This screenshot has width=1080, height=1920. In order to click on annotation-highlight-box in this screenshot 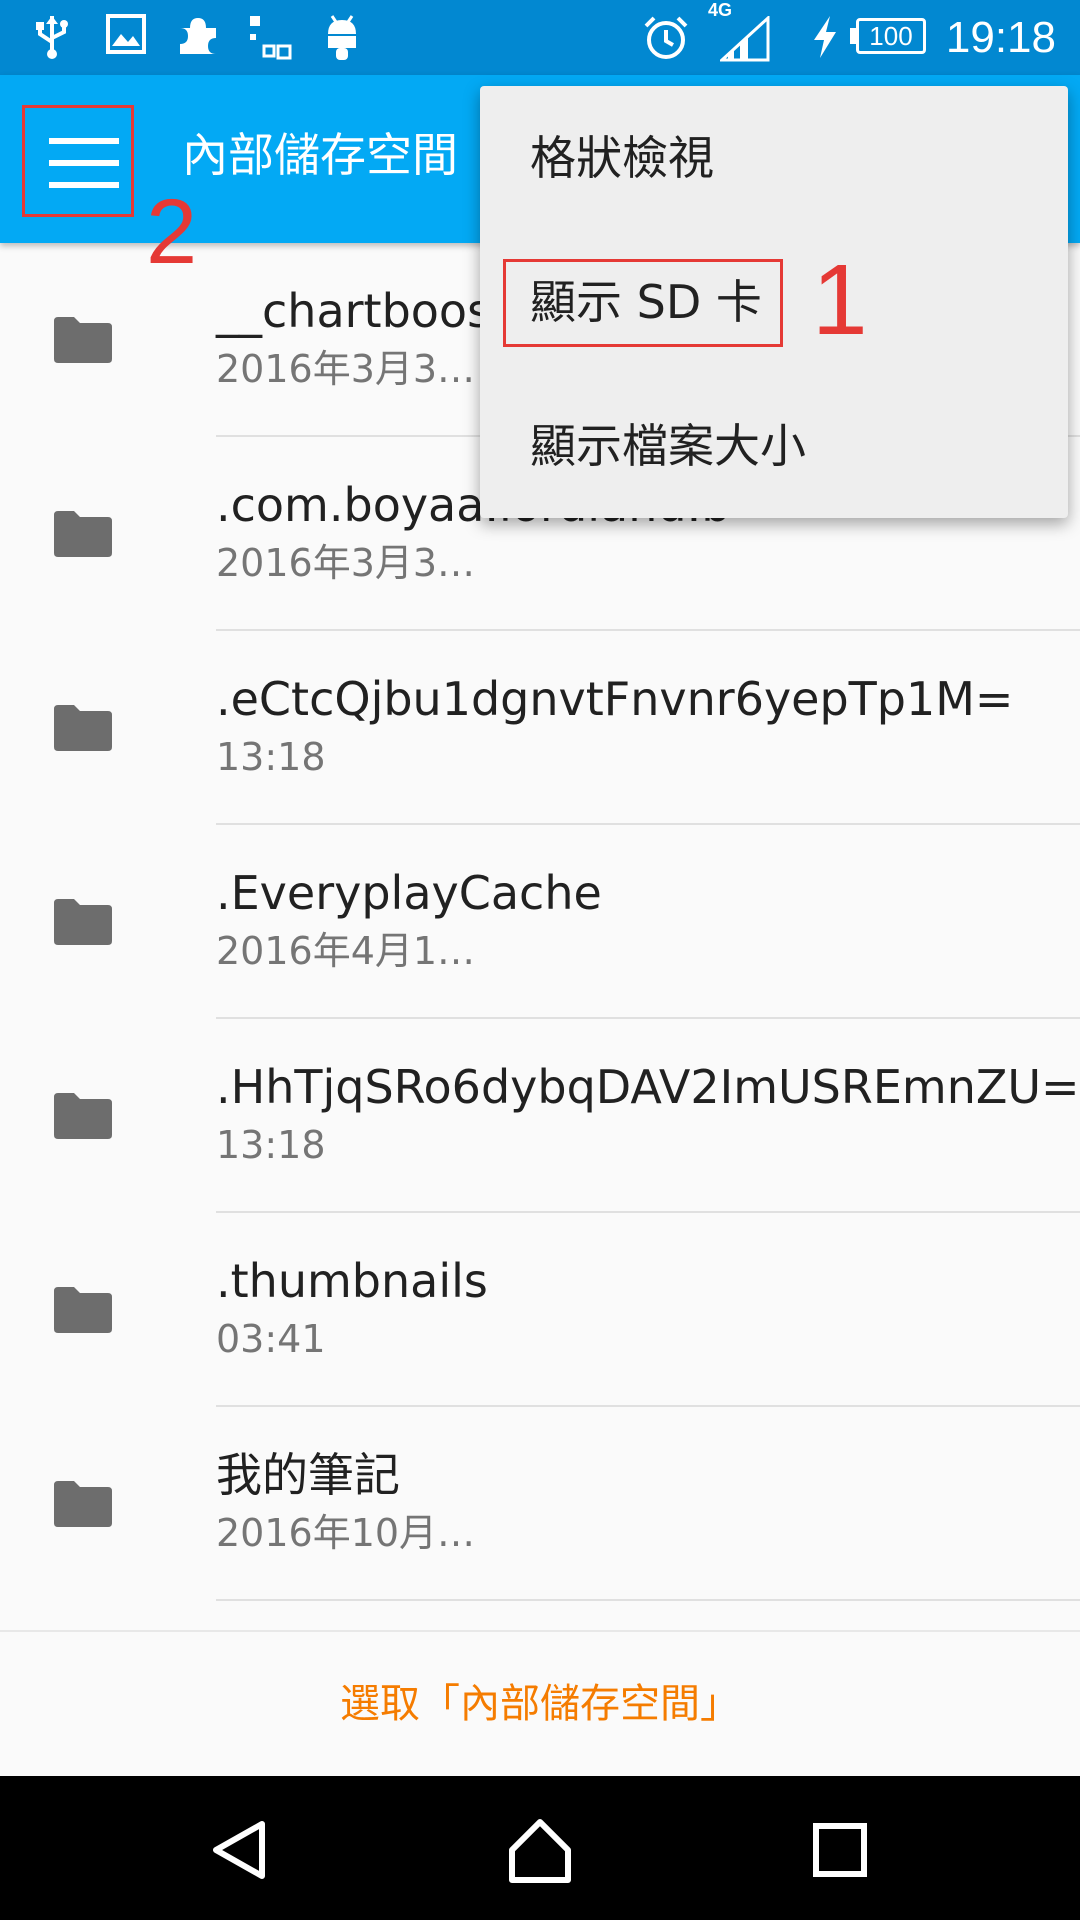, I will do `click(643, 303)`.